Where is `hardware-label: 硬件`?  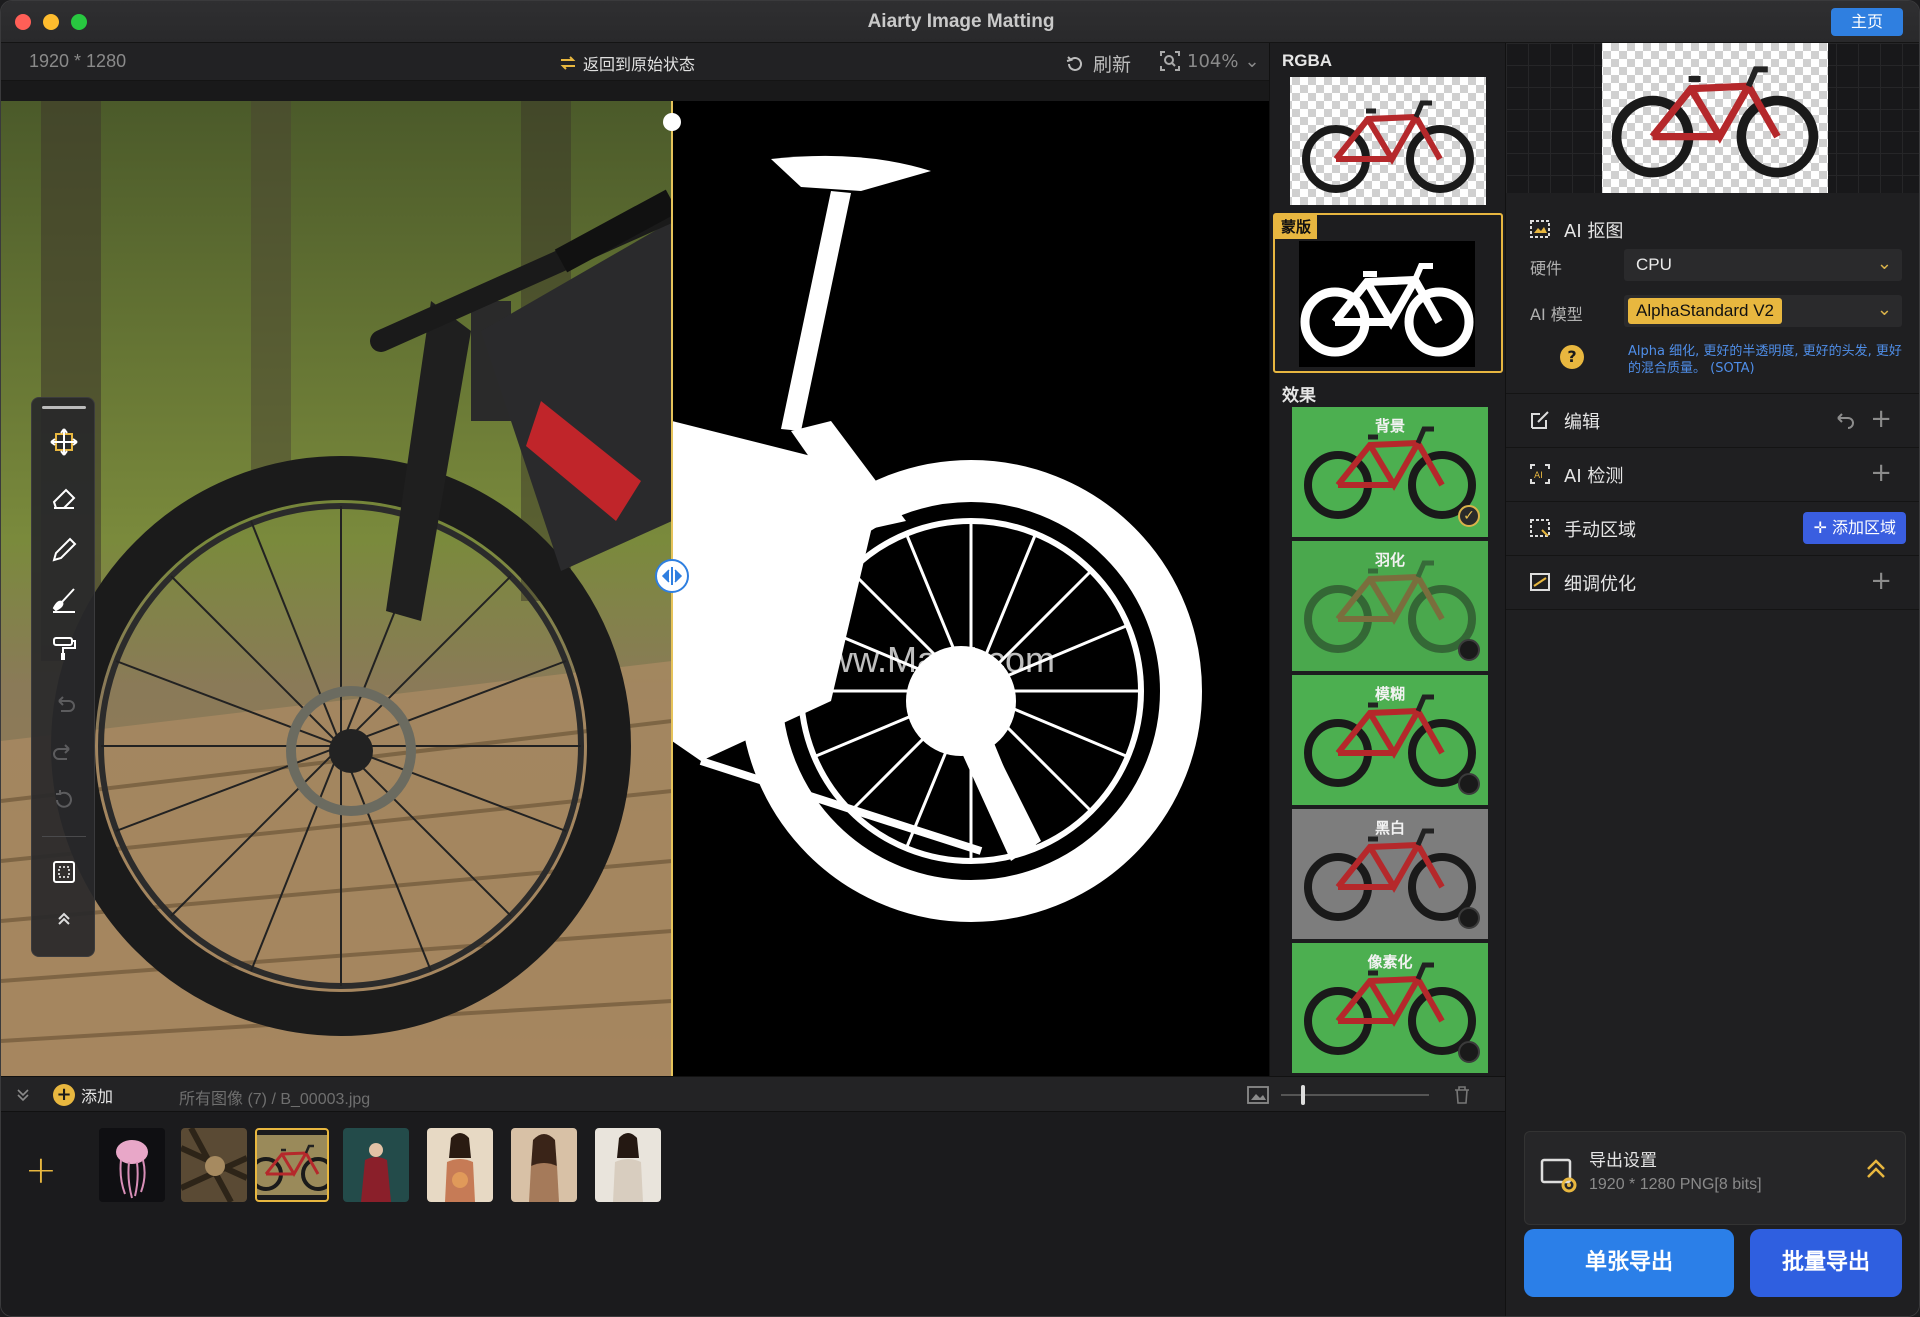 hardware-label: 硬件 is located at coordinates (1546, 268).